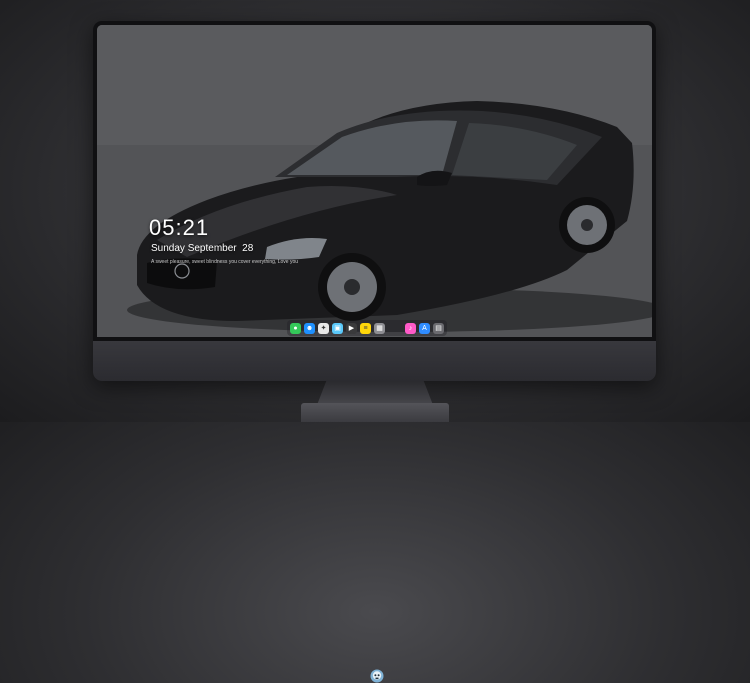 This screenshot has width=750, height=683. I want to click on messages-icon: ●, so click(295, 328).